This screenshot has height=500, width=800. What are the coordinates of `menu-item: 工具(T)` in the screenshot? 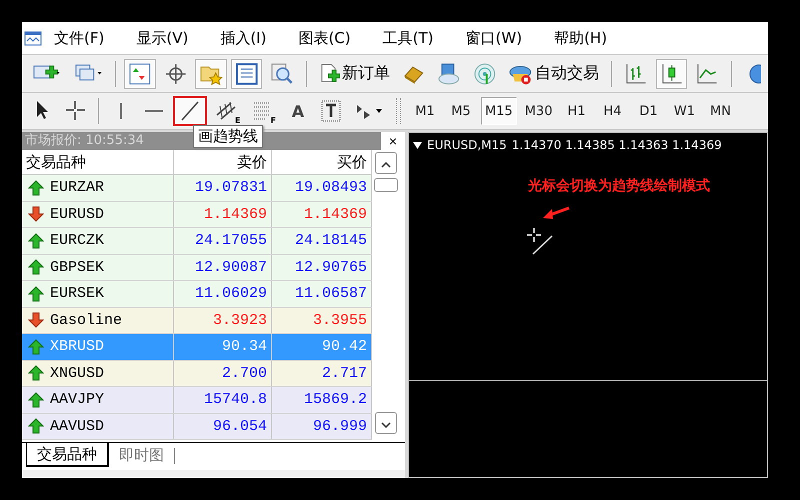 It's located at (408, 38).